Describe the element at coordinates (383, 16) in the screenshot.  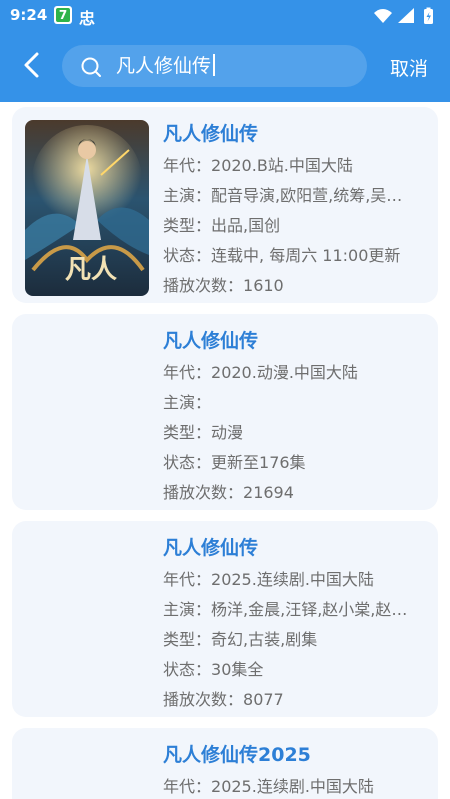
I see `wifi-icon` at that location.